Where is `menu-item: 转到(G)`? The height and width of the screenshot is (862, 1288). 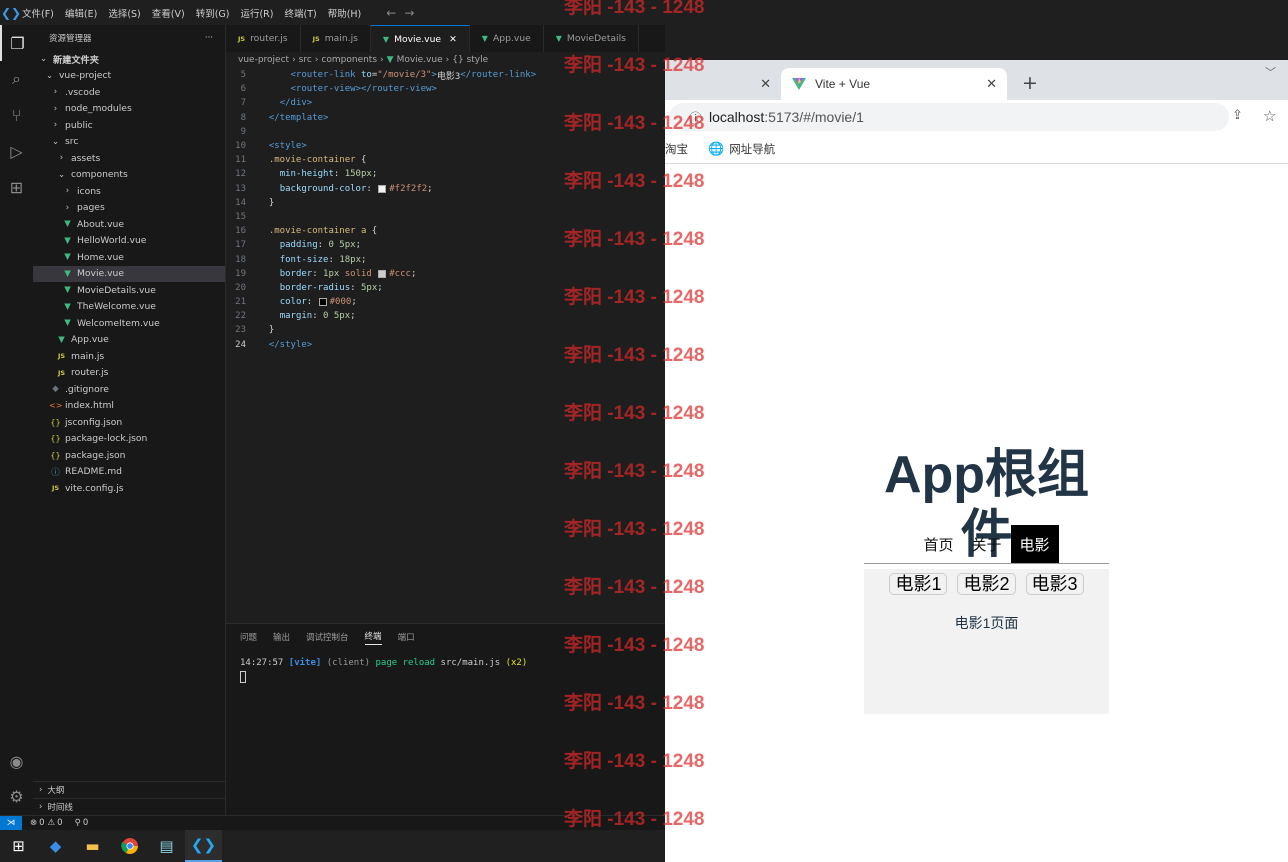
menu-item: 转到(G) is located at coordinates (213, 14).